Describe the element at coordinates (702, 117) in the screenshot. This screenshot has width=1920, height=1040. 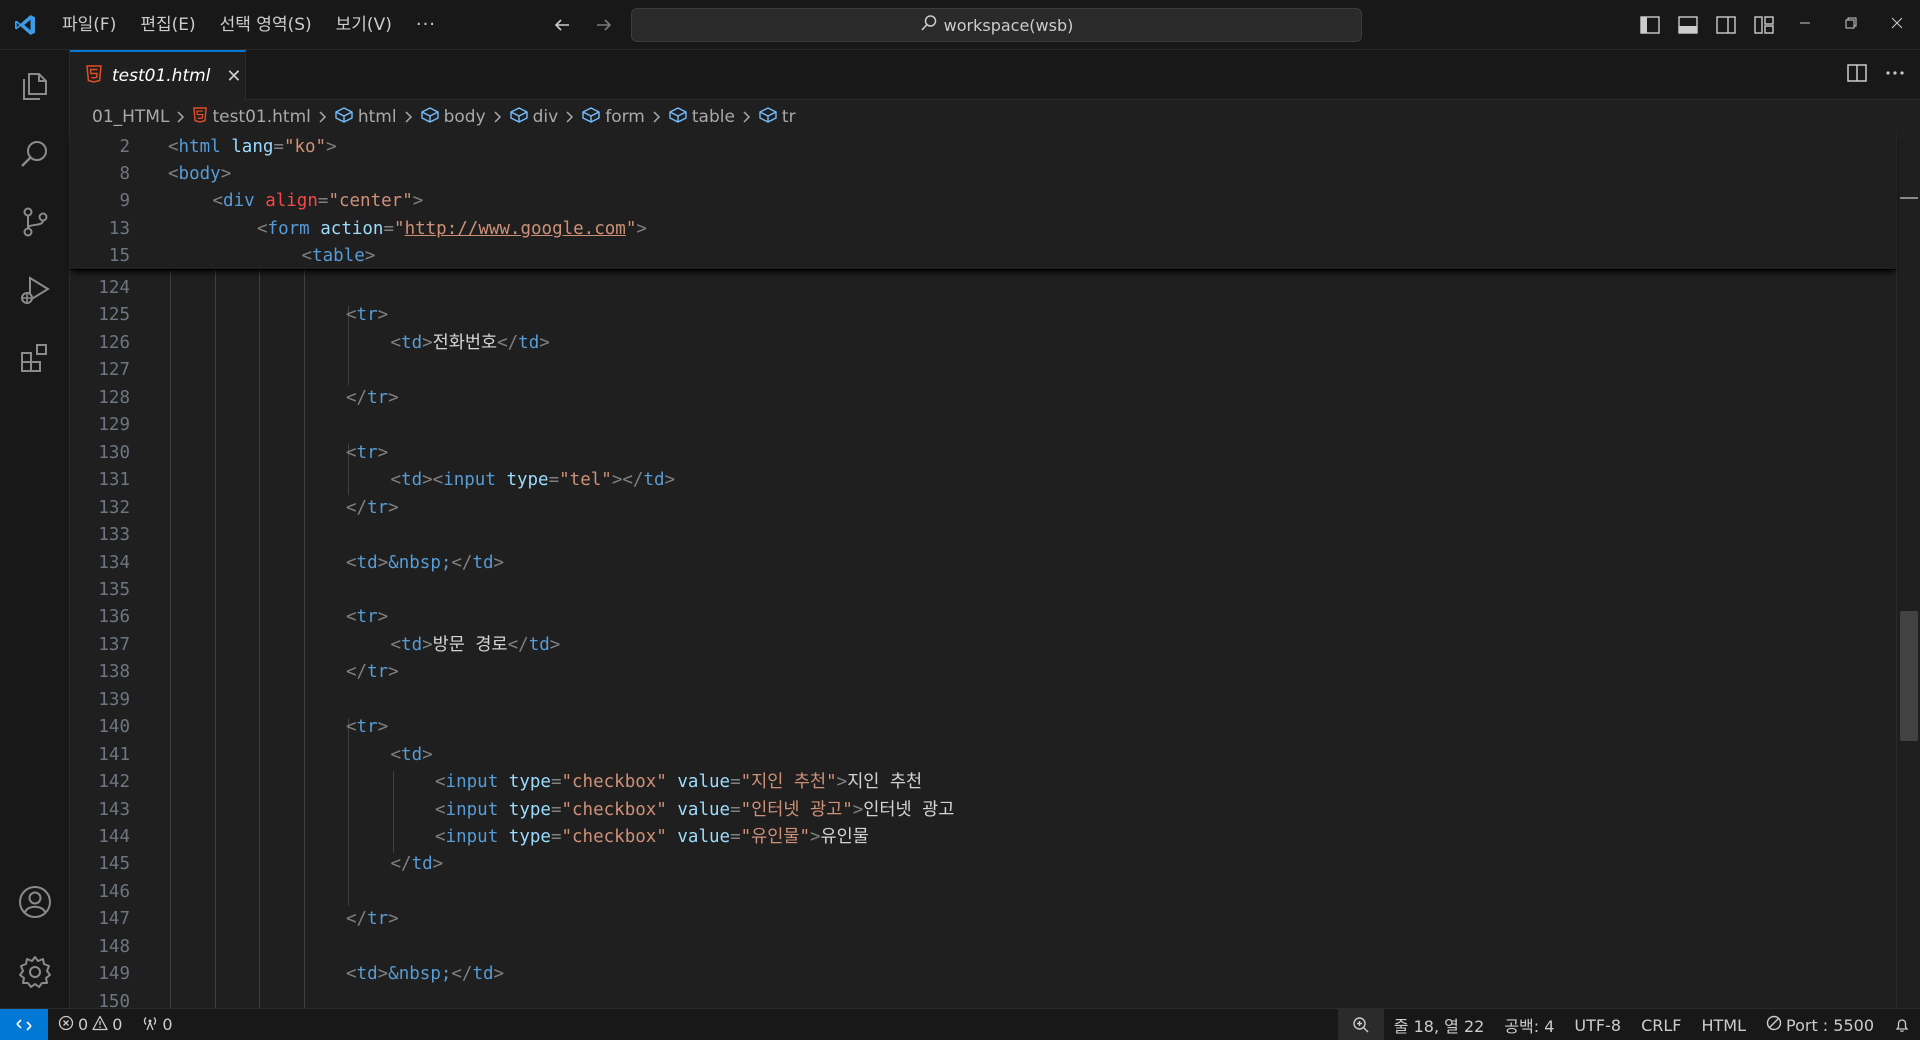
I see `breadcrumb-element-table: table` at that location.